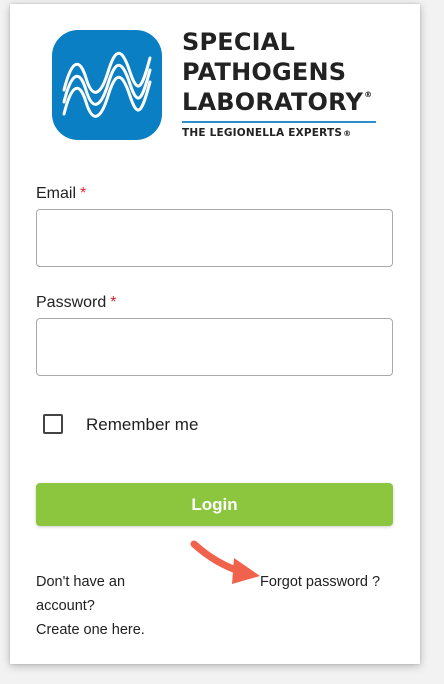 The width and height of the screenshot is (444, 684). I want to click on email-field, so click(214, 238).